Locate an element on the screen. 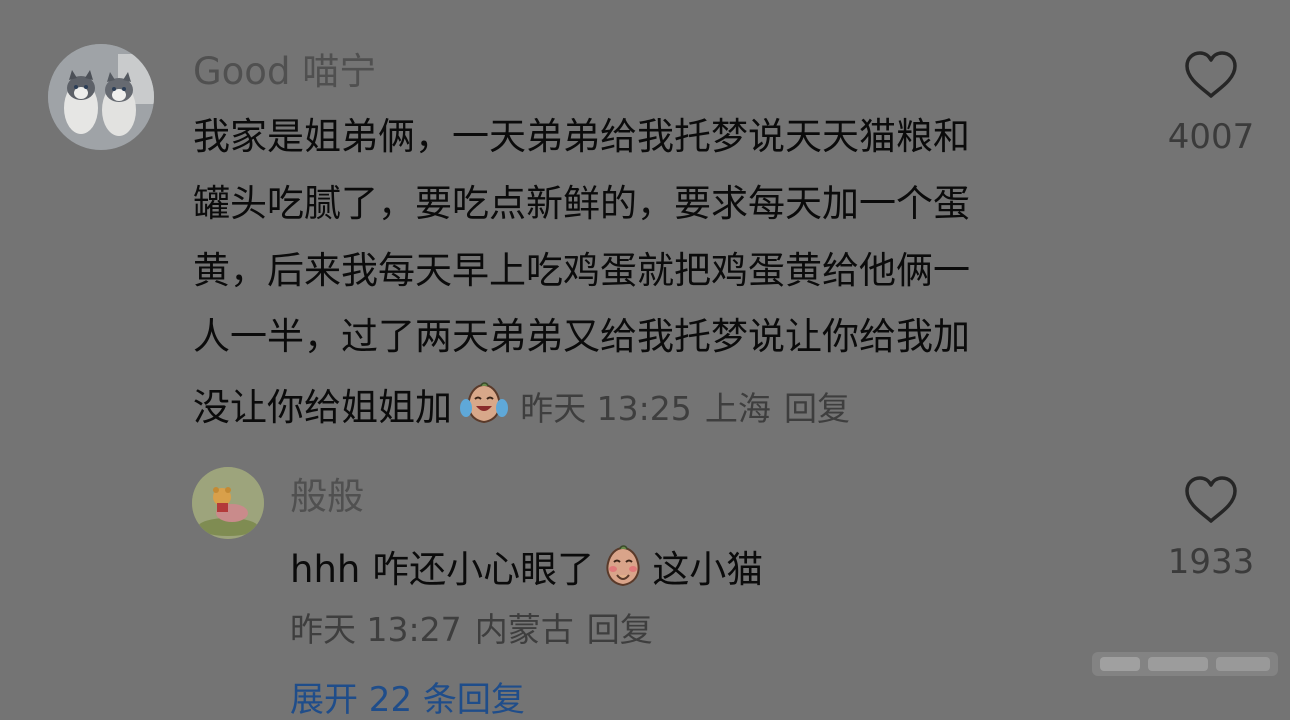 Image resolution: width=1290 pixels, height=720 pixels. pooh-avatar-icon is located at coordinates (228, 503).